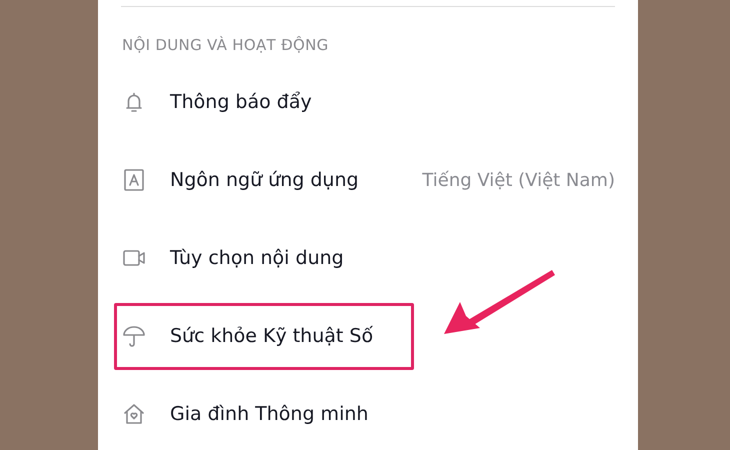 Image resolution: width=730 pixels, height=450 pixels. I want to click on settings-item: Gia đình Thông minh, so click(264, 414).